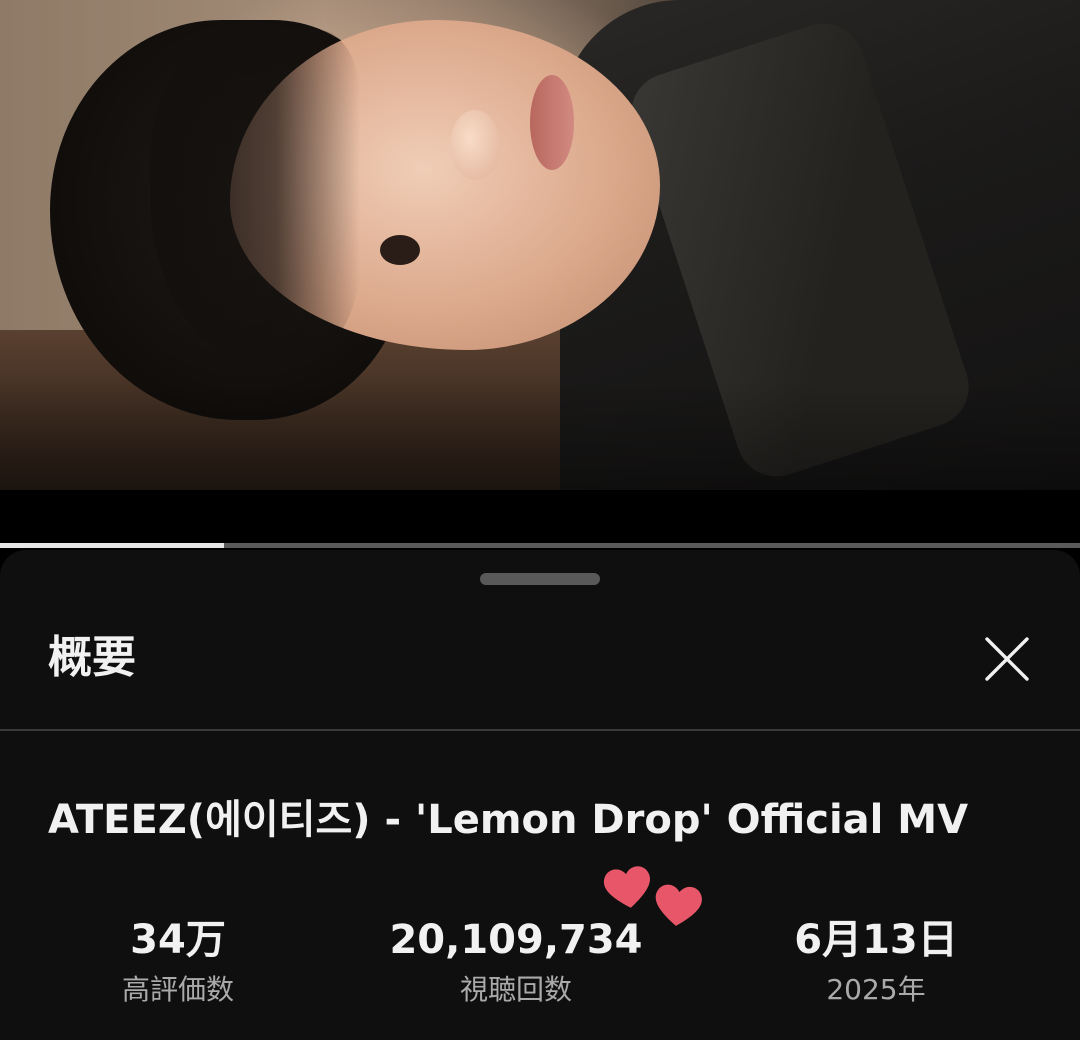  I want to click on video-frame-shade, so click(540, 435).